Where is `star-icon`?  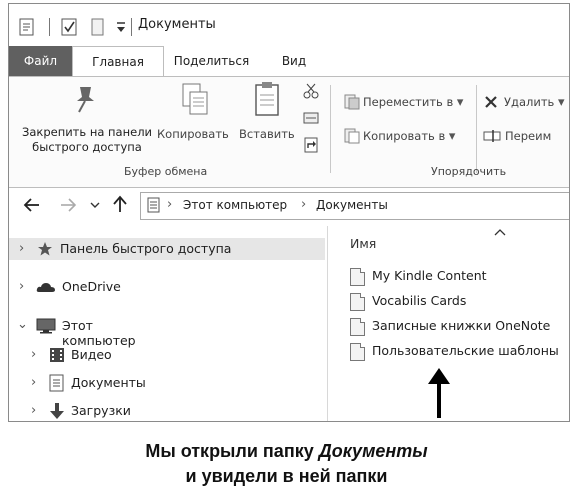
star-icon is located at coordinates (45, 249).